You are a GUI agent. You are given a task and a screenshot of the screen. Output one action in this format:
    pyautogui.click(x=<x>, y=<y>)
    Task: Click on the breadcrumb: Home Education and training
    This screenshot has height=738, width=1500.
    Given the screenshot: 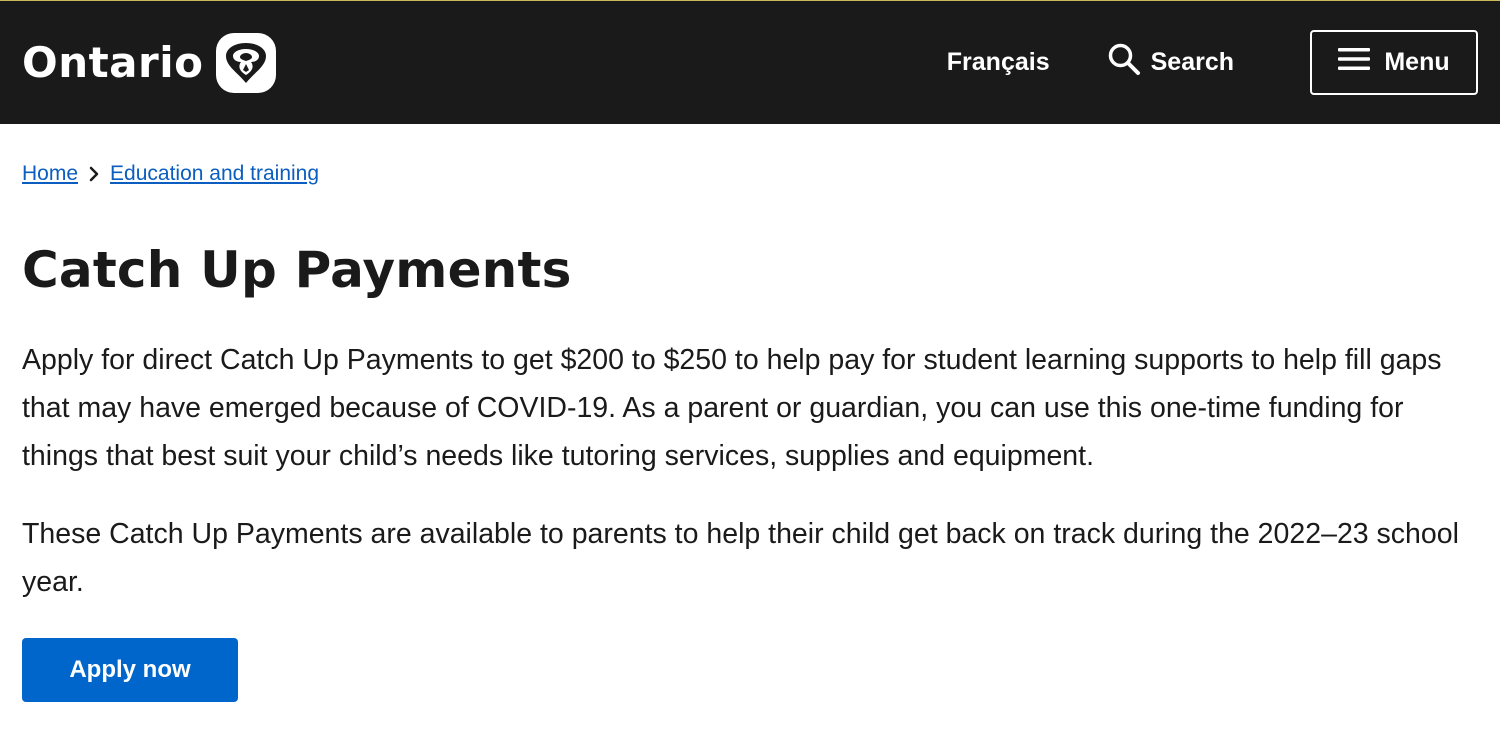 What is the action you would take?
    pyautogui.click(x=750, y=174)
    